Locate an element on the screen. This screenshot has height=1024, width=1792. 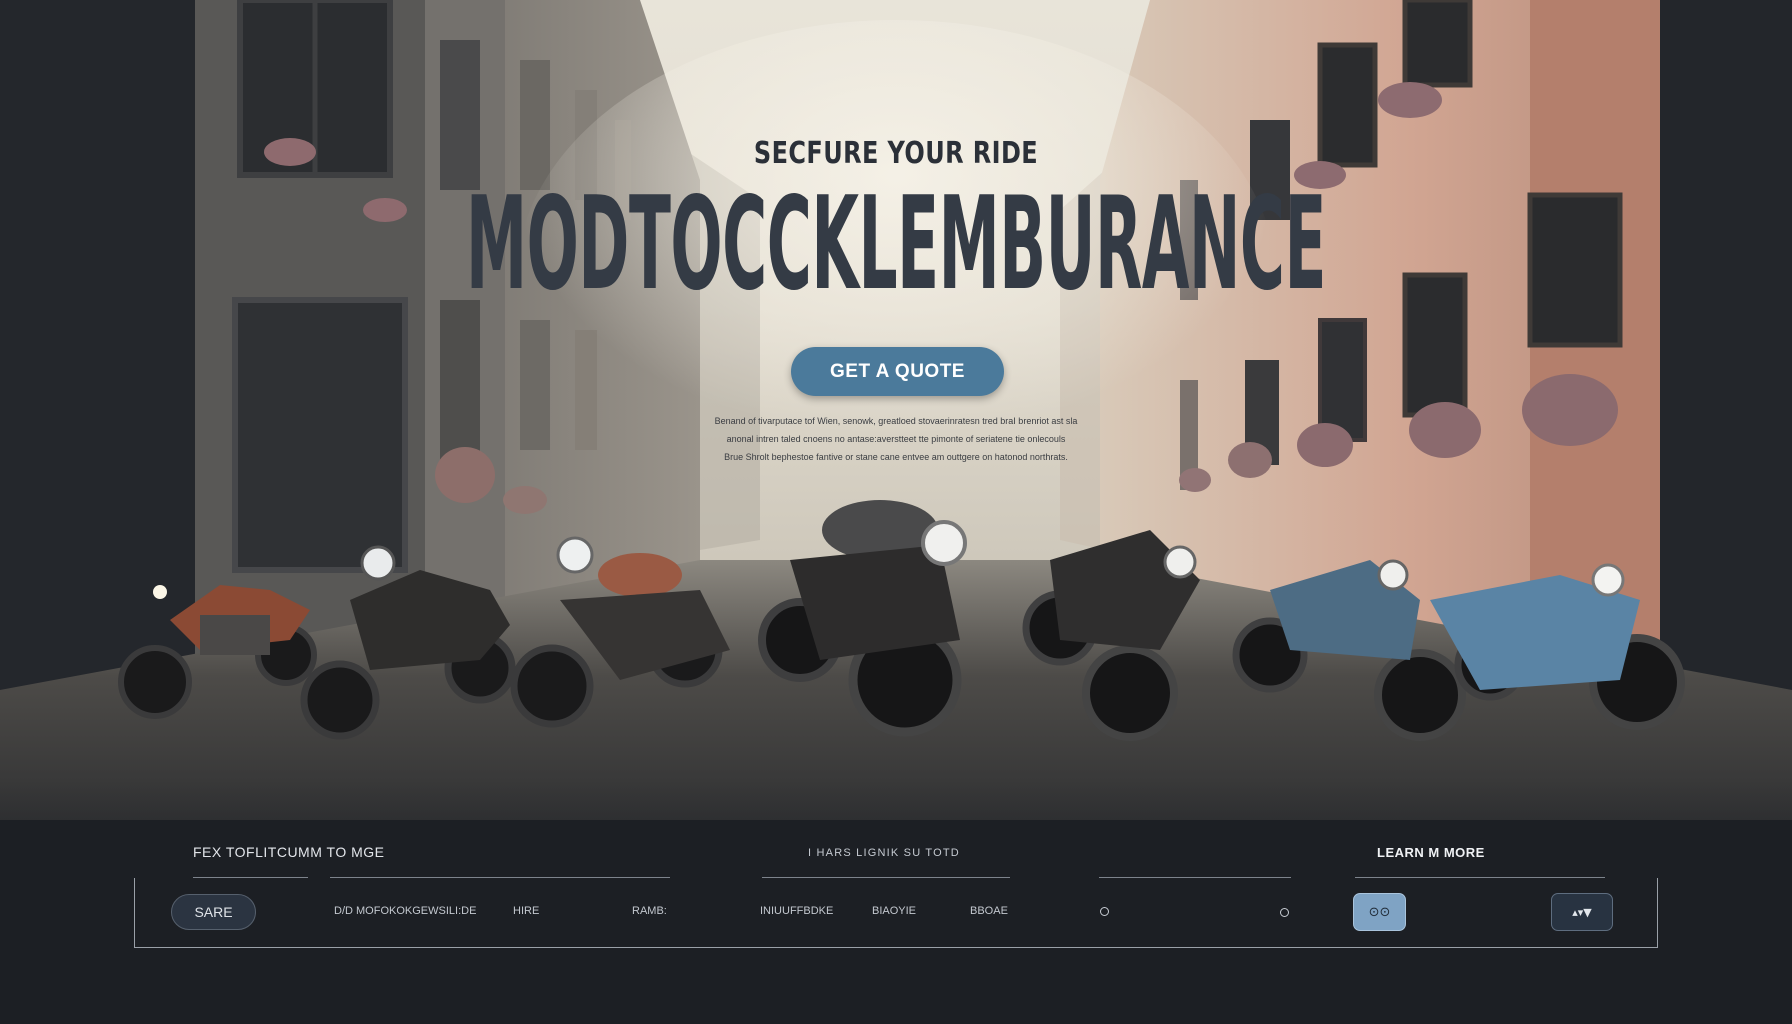
settings-toggle-button: ⊙⊙ is located at coordinates (1379, 912).